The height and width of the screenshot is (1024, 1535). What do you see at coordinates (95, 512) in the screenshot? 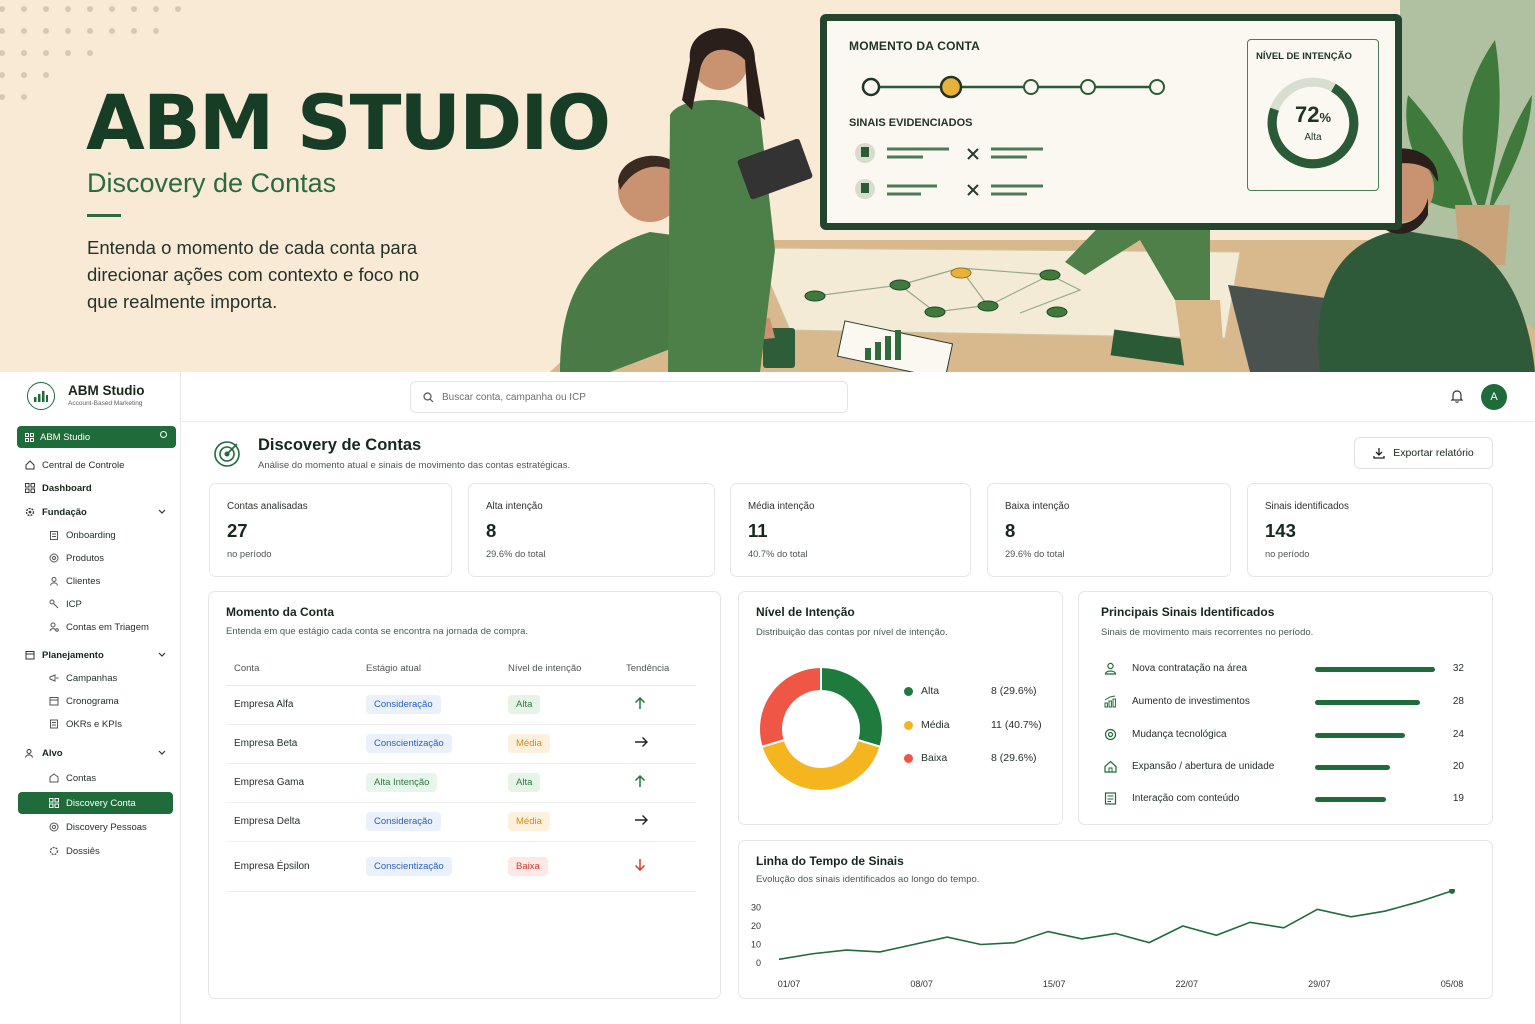
I see `sidebar-group-fundacao: Fundação` at bounding box center [95, 512].